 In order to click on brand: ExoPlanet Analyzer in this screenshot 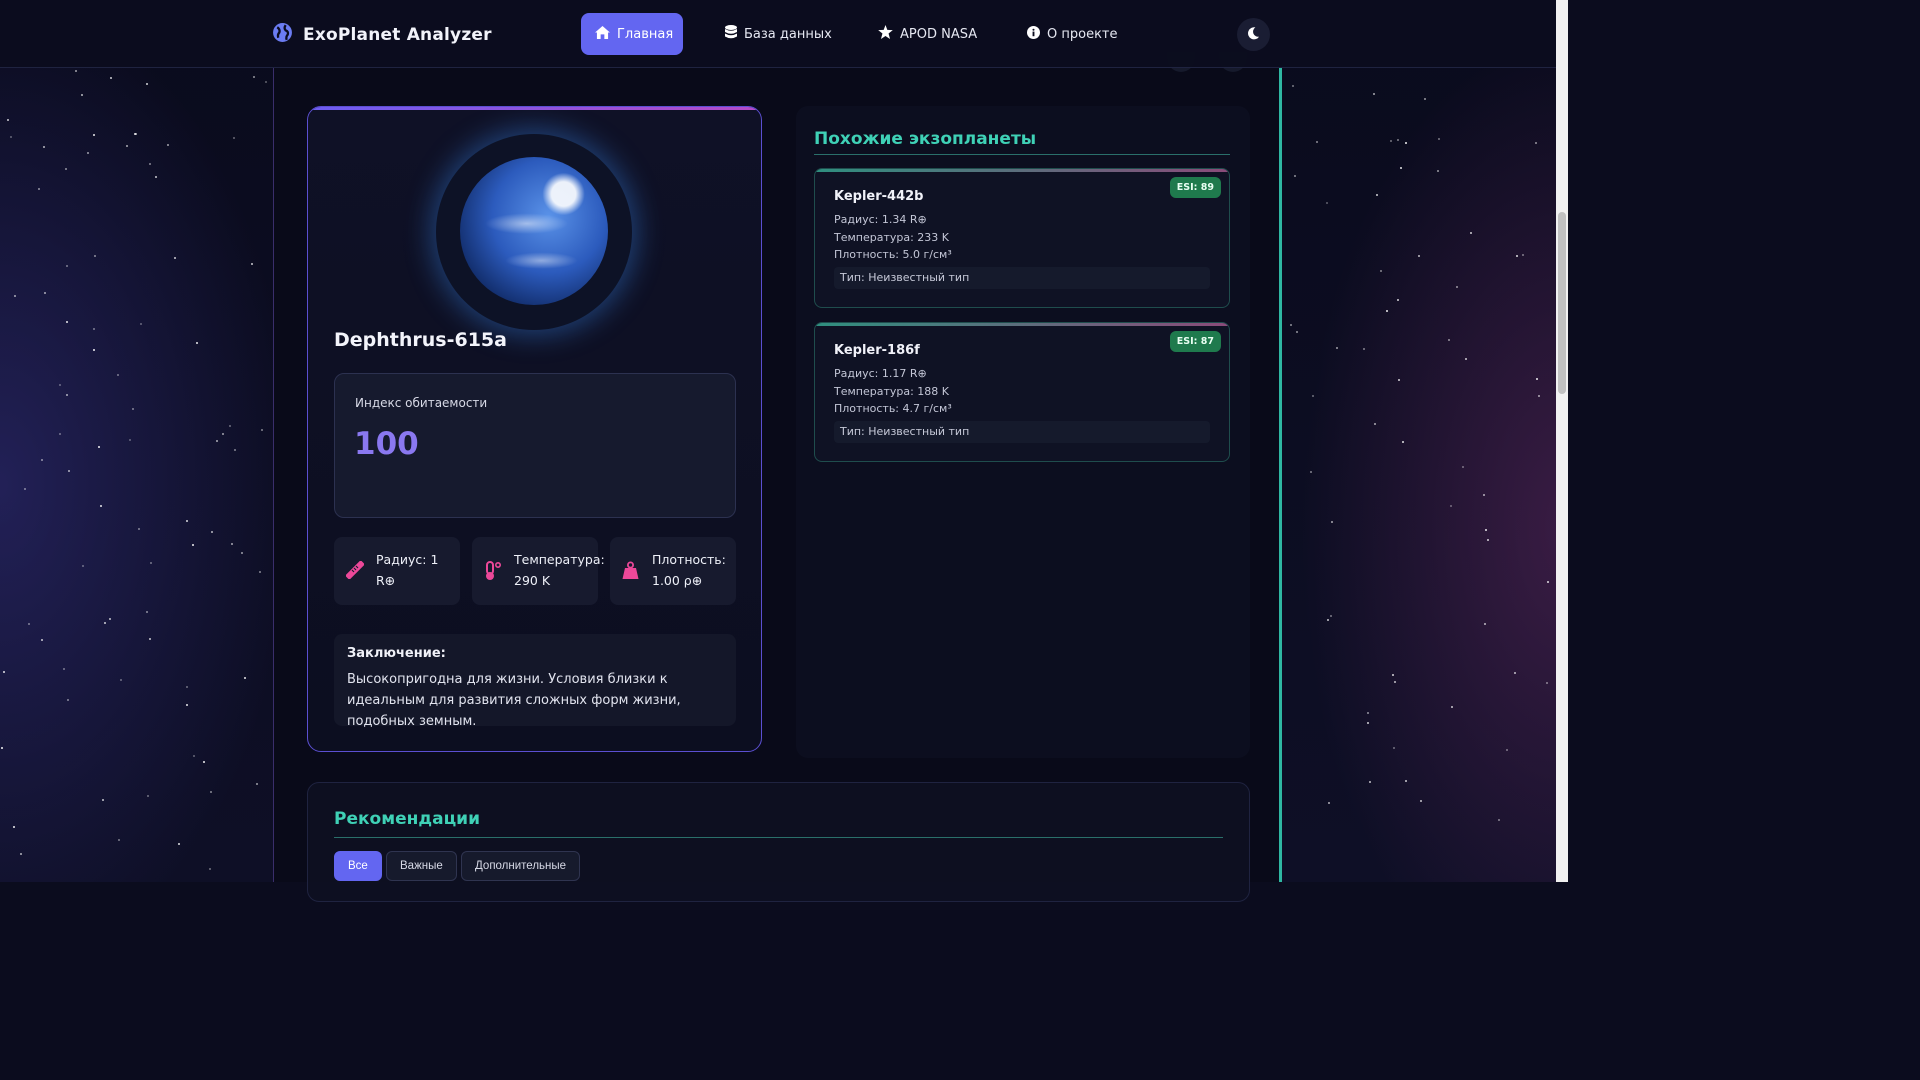, I will do `click(382, 34)`.